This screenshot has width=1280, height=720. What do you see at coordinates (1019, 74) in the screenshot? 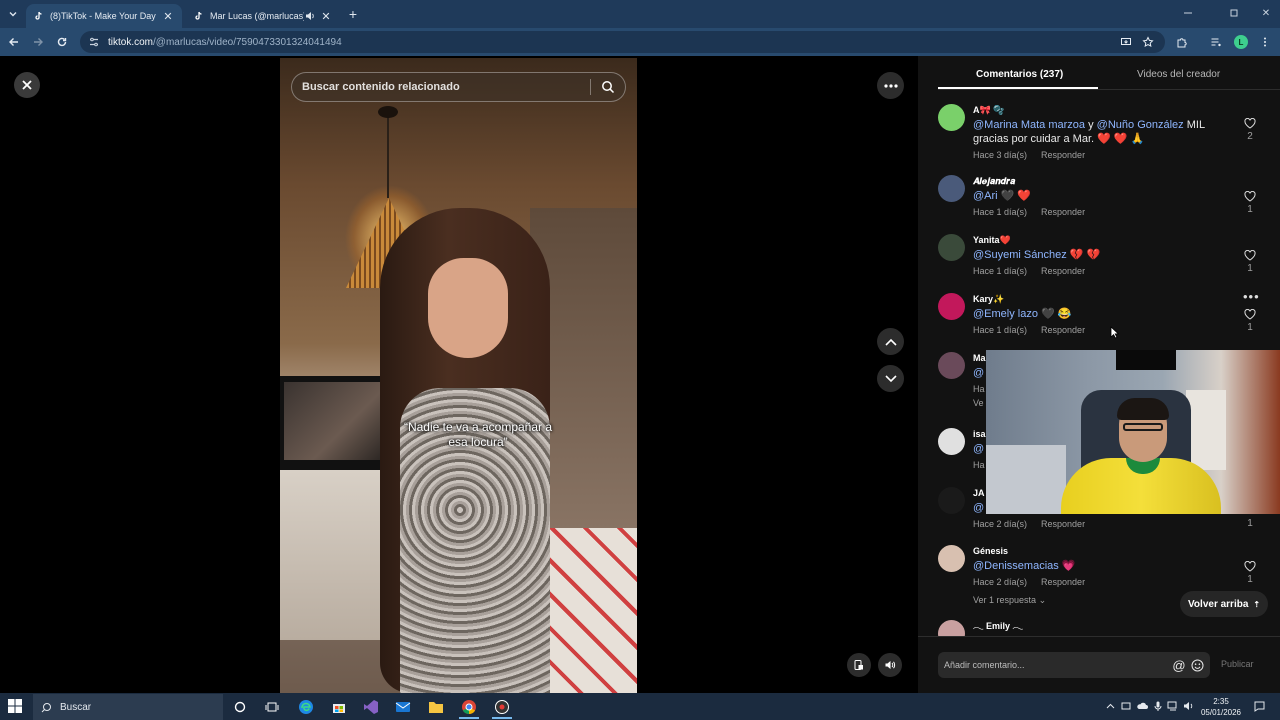
I see `tab-comments: Comentarios (237)` at bounding box center [1019, 74].